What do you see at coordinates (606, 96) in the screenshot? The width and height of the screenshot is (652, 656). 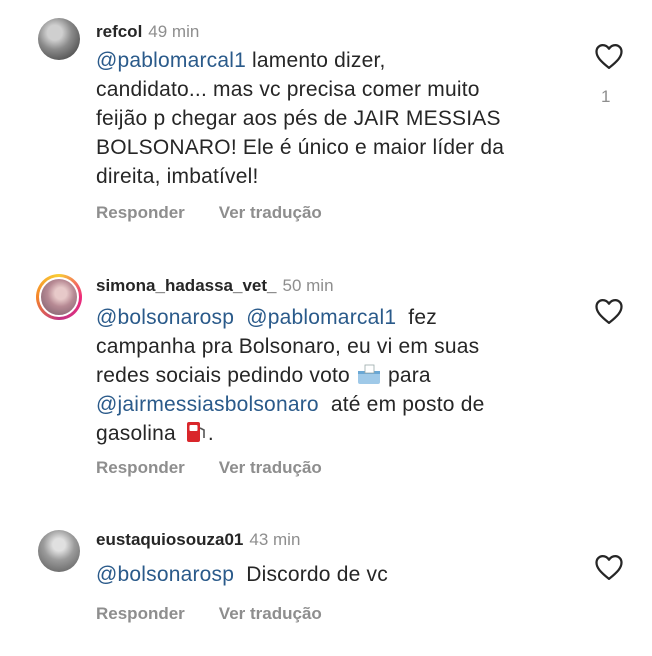 I see `like-count: 1` at bounding box center [606, 96].